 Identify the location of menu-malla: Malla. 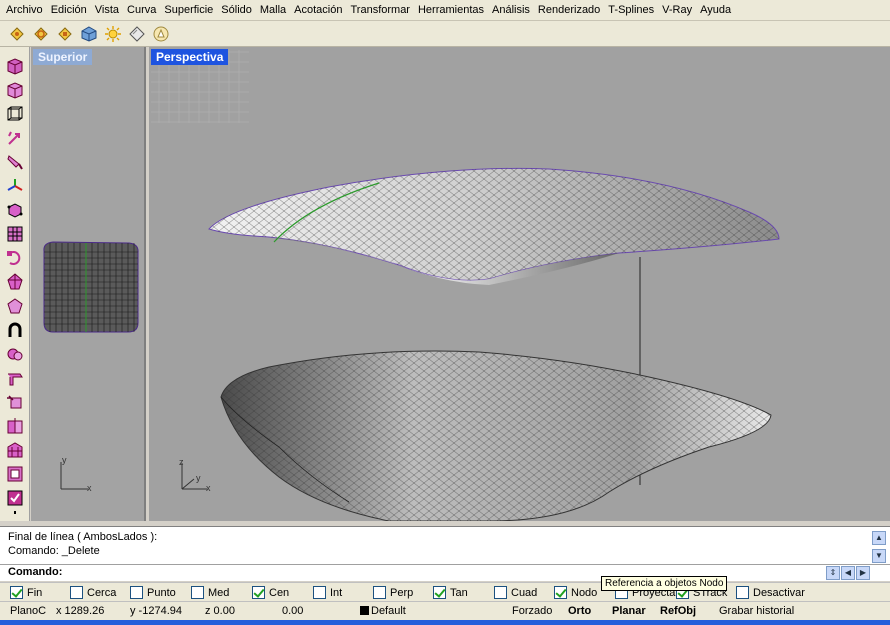
(273, 10).